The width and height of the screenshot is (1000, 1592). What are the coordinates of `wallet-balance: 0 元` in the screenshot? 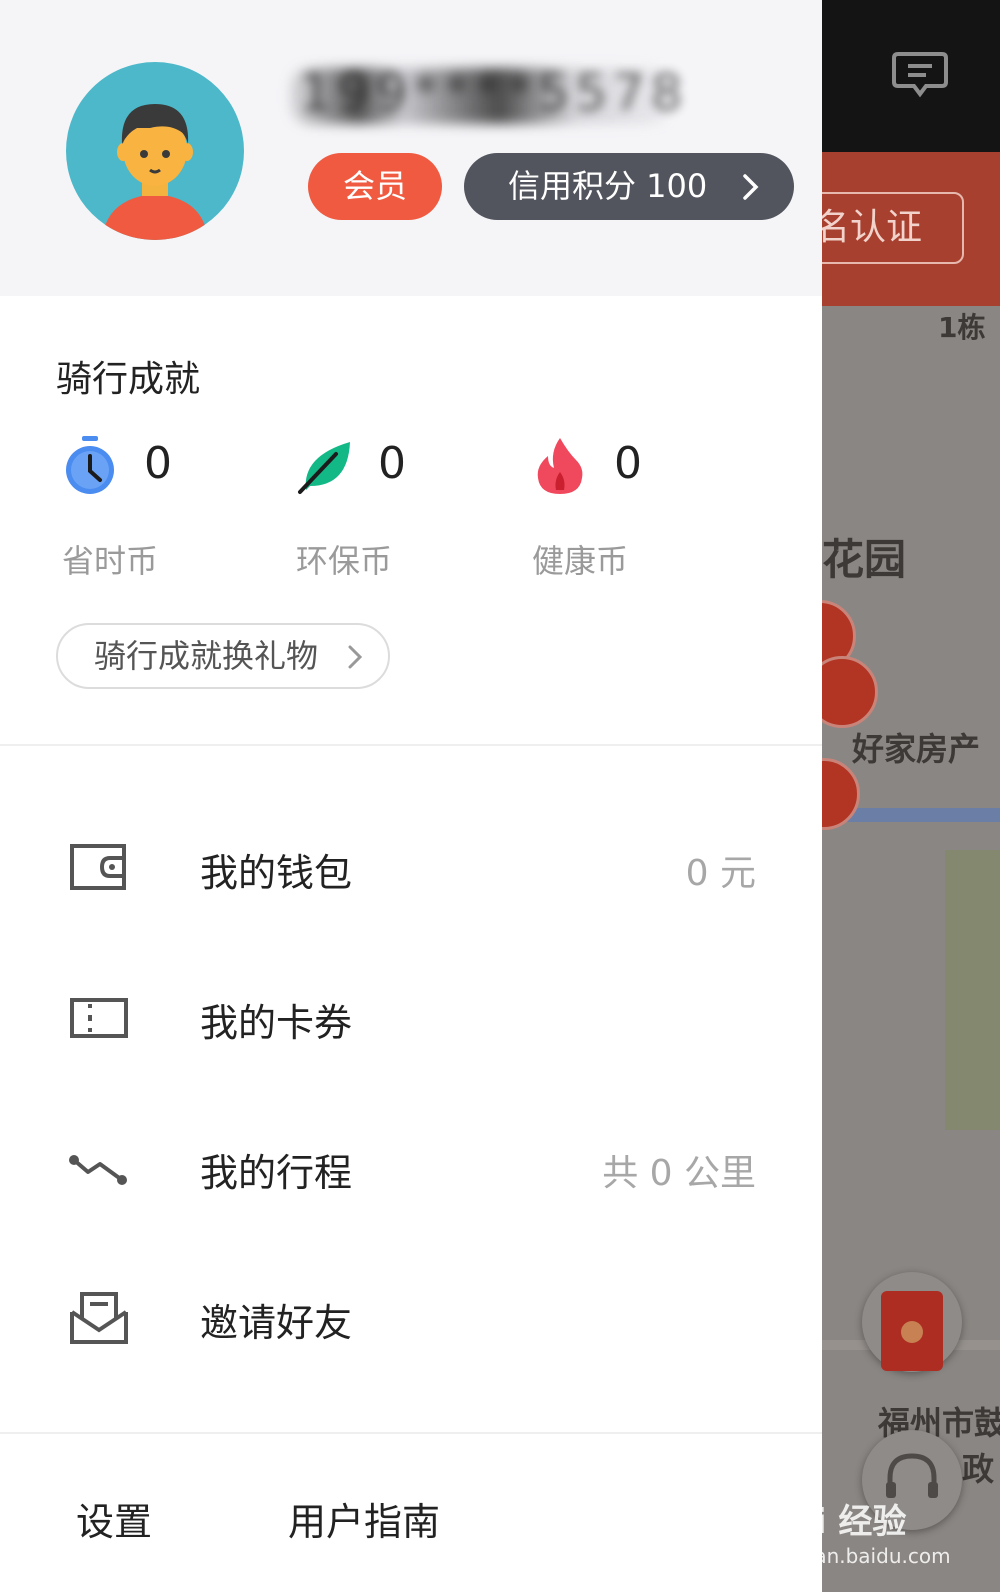 It's located at (720, 873).